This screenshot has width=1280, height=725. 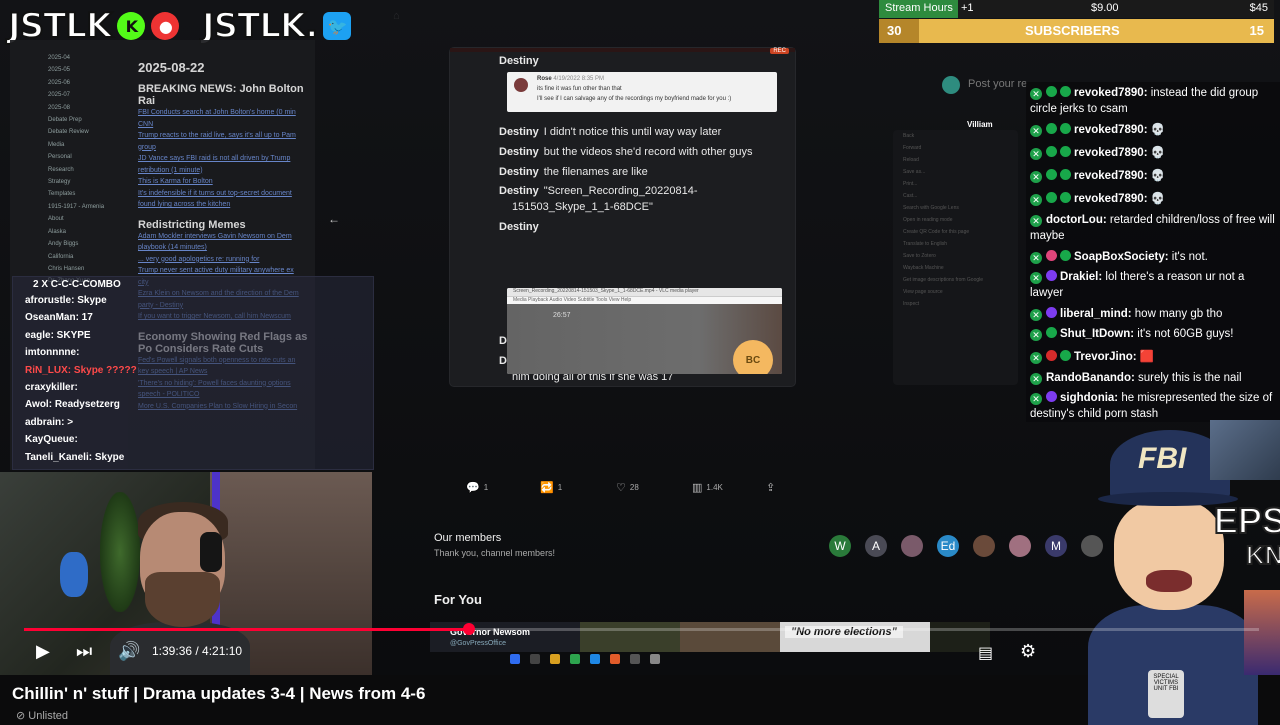 What do you see at coordinates (955, 268) in the screenshot?
I see `context-menu-item: Wayback Machine` at bounding box center [955, 268].